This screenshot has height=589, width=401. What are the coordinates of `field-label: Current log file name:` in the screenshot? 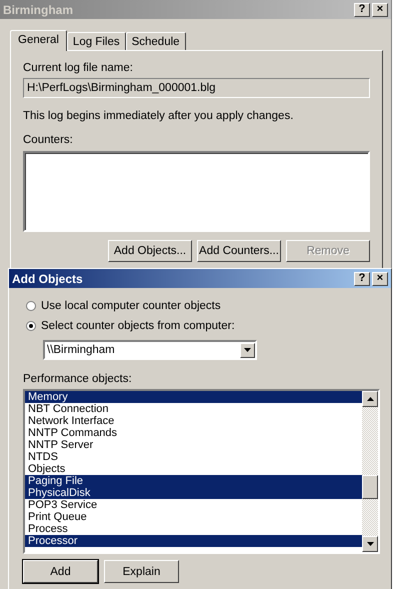 It's located at (78, 68).